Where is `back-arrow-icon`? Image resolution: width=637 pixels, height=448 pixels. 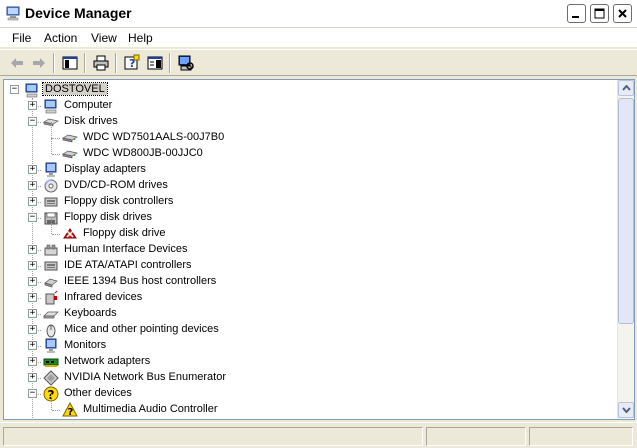 back-arrow-icon is located at coordinates (17, 63).